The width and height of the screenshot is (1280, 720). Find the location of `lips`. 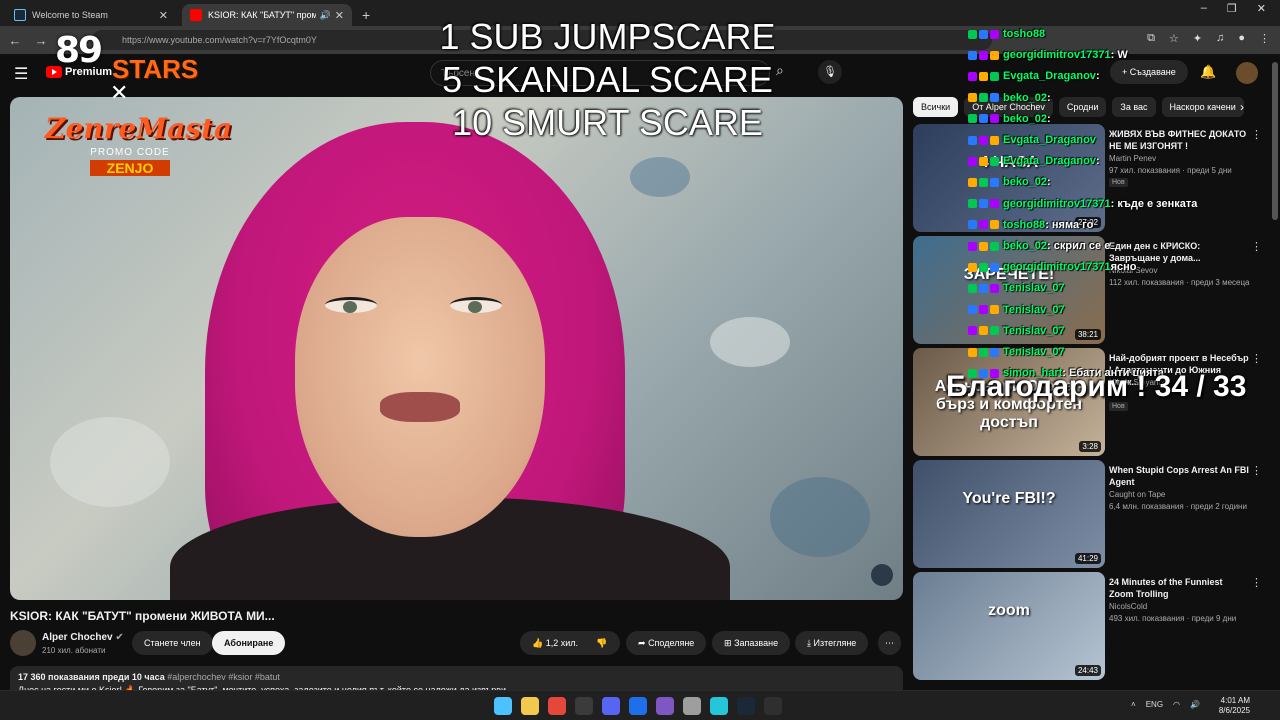

lips is located at coordinates (420, 407).